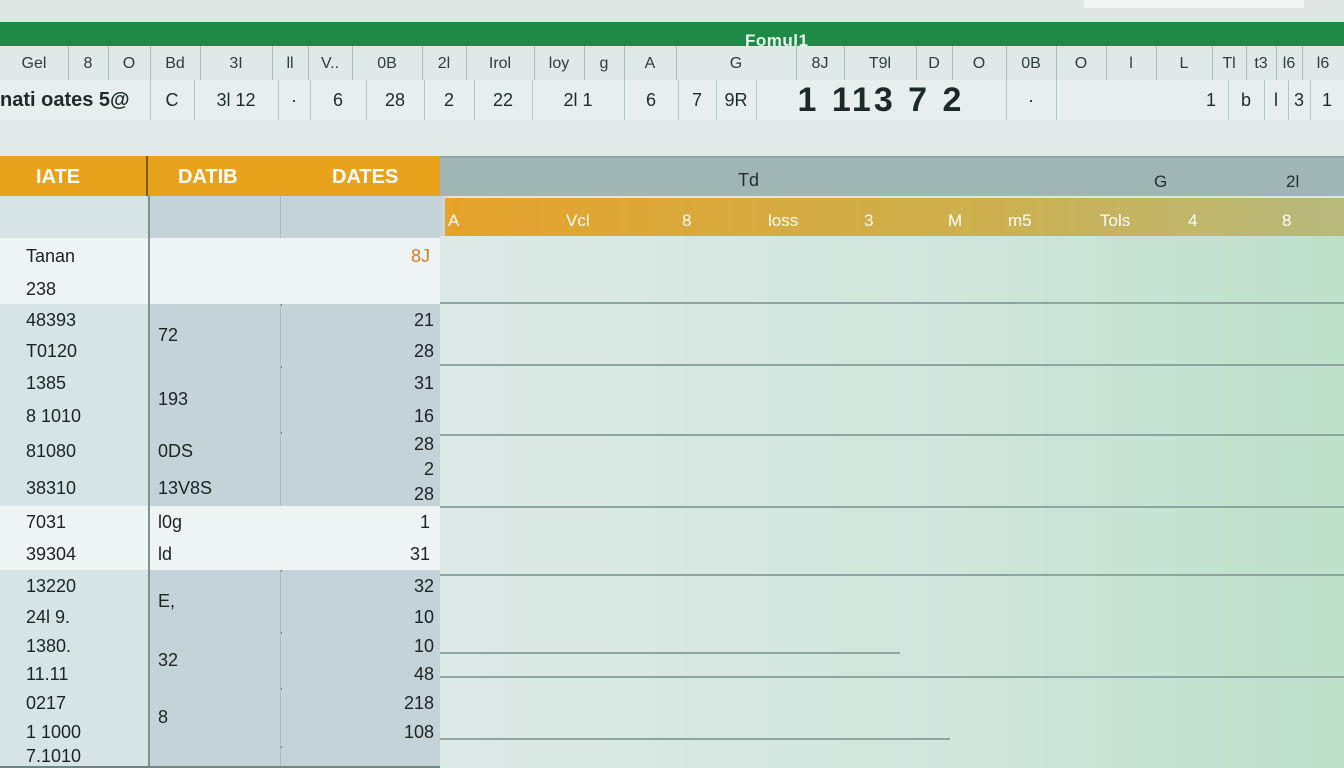 Image resolution: width=1344 pixels, height=768 pixels. What do you see at coordinates (215, 469) in the screenshot?
I see `data-cell: 0DS 13V8S` at bounding box center [215, 469].